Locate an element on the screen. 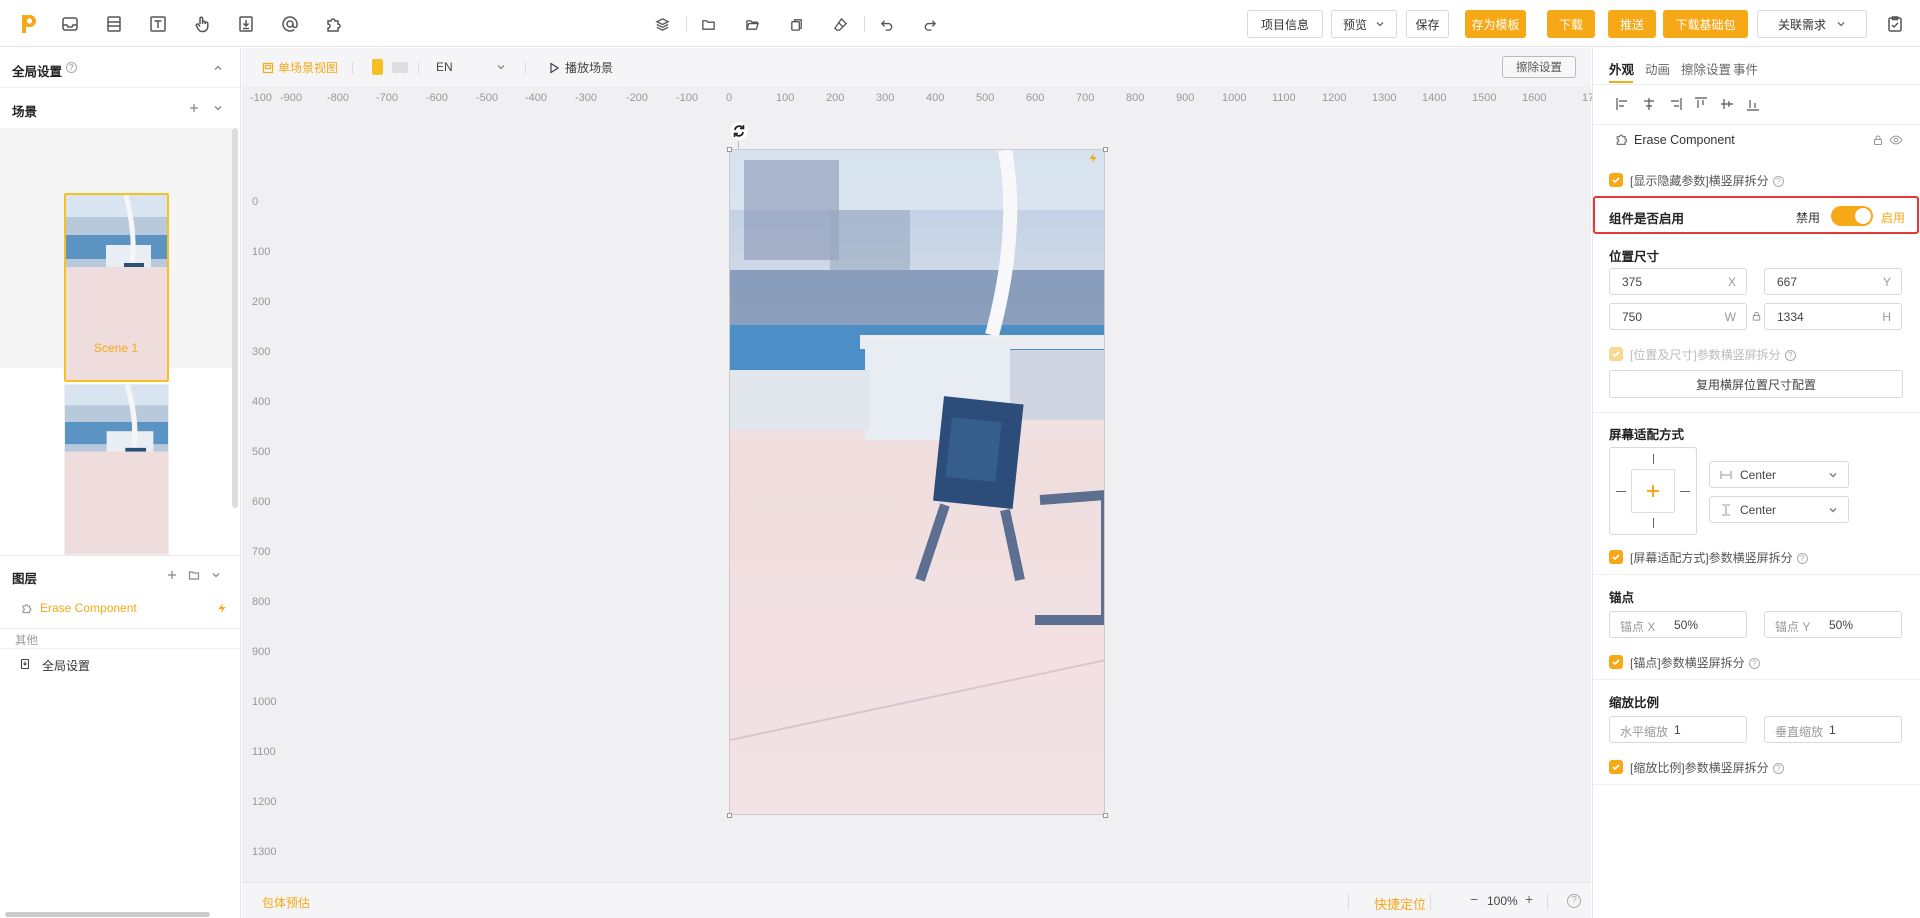 This screenshot has height=918, width=1920. position-split-checkbox is located at coordinates (1616, 354).